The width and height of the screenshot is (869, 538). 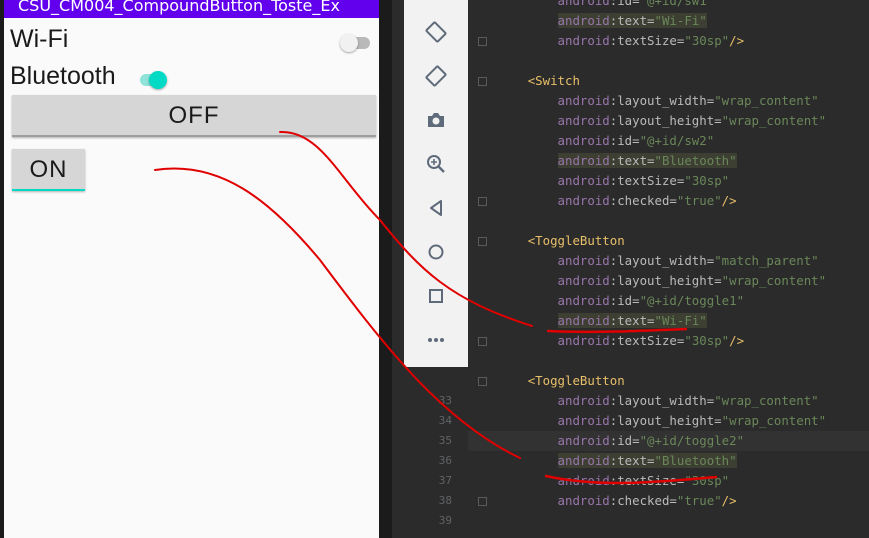 What do you see at coordinates (680, 20) in the screenshot?
I see `code-token: "Wi-Fi"` at bounding box center [680, 20].